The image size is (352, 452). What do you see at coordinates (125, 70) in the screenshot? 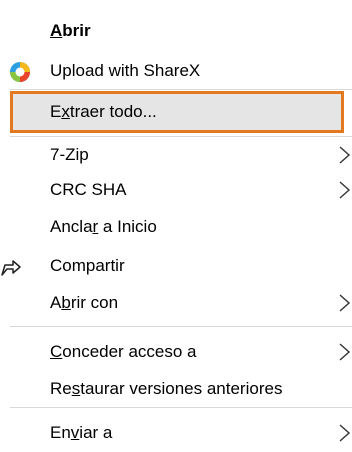
I see `menu-item-upload-with-sharex-label: Upload with ShareX` at bounding box center [125, 70].